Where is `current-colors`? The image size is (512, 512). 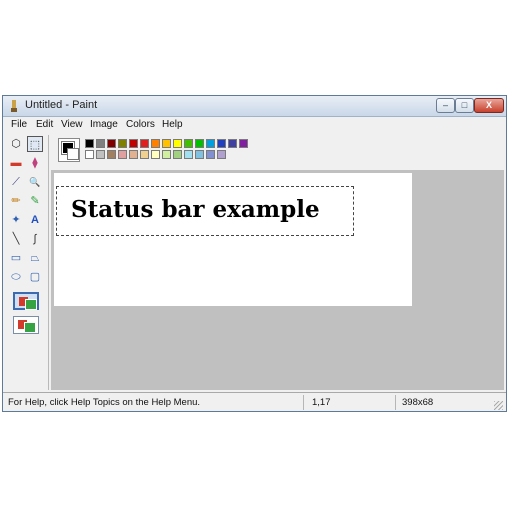 current-colors is located at coordinates (69, 150).